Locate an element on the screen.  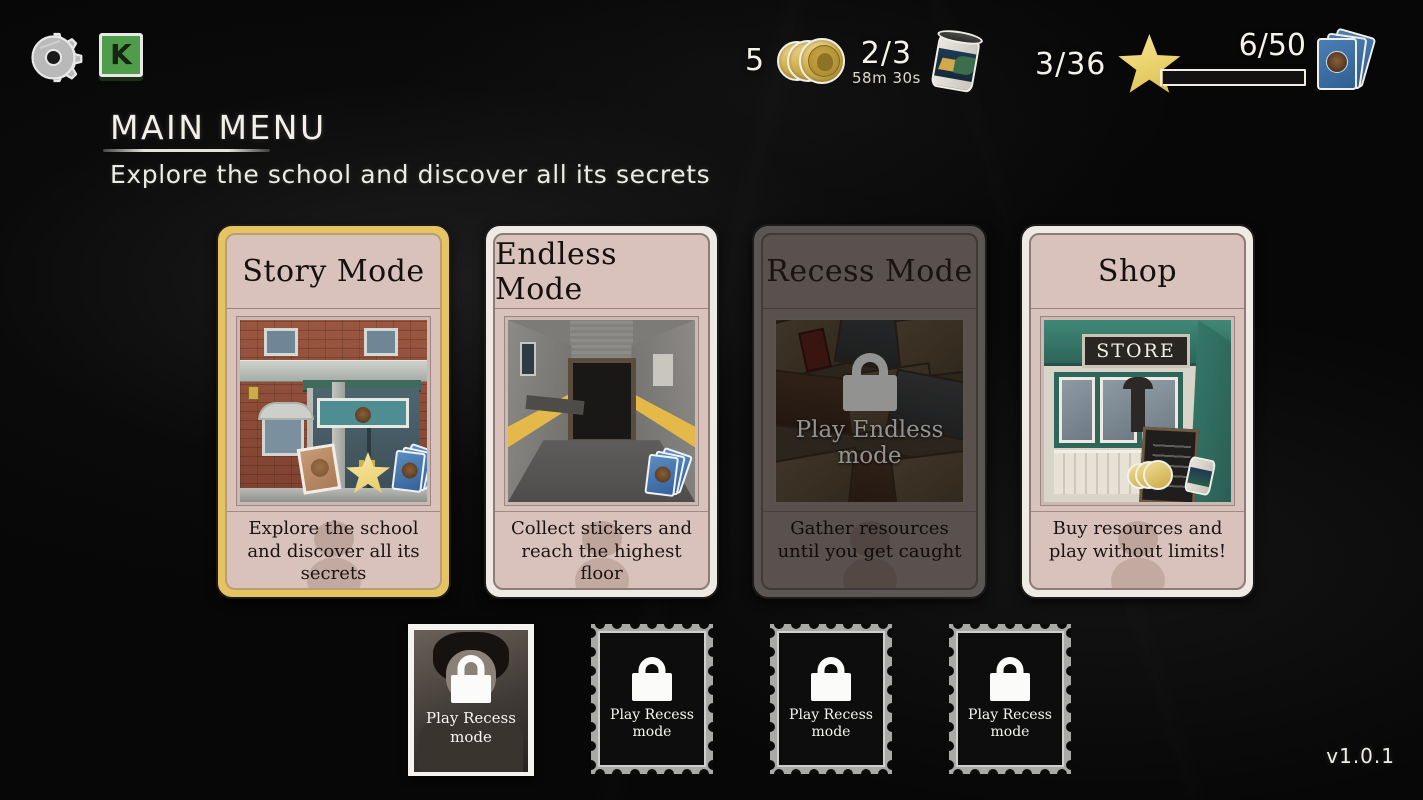
mode-lock-overlay: Play Endless mode is located at coordinates (869, 411).